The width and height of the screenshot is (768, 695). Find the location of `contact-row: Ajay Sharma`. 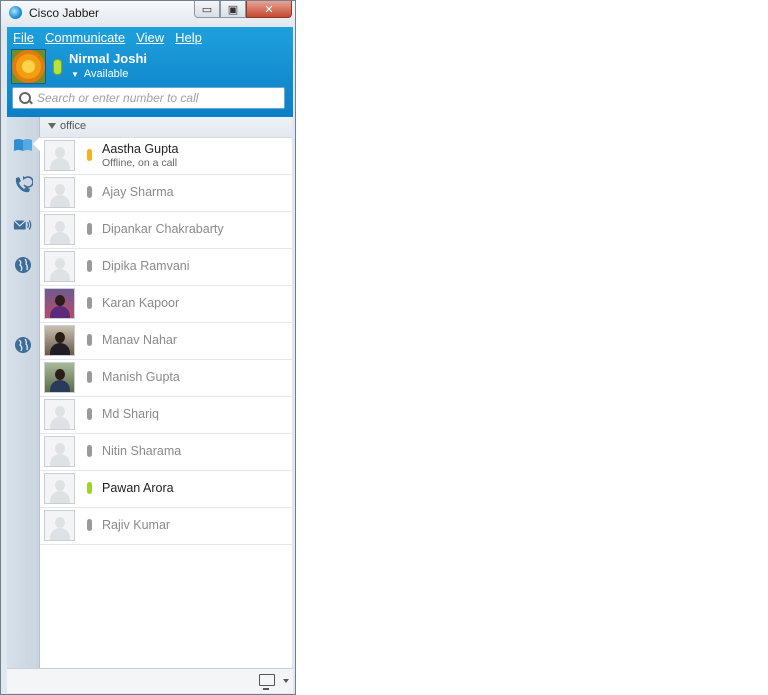

contact-row: Ajay Sharma is located at coordinates (166, 193).